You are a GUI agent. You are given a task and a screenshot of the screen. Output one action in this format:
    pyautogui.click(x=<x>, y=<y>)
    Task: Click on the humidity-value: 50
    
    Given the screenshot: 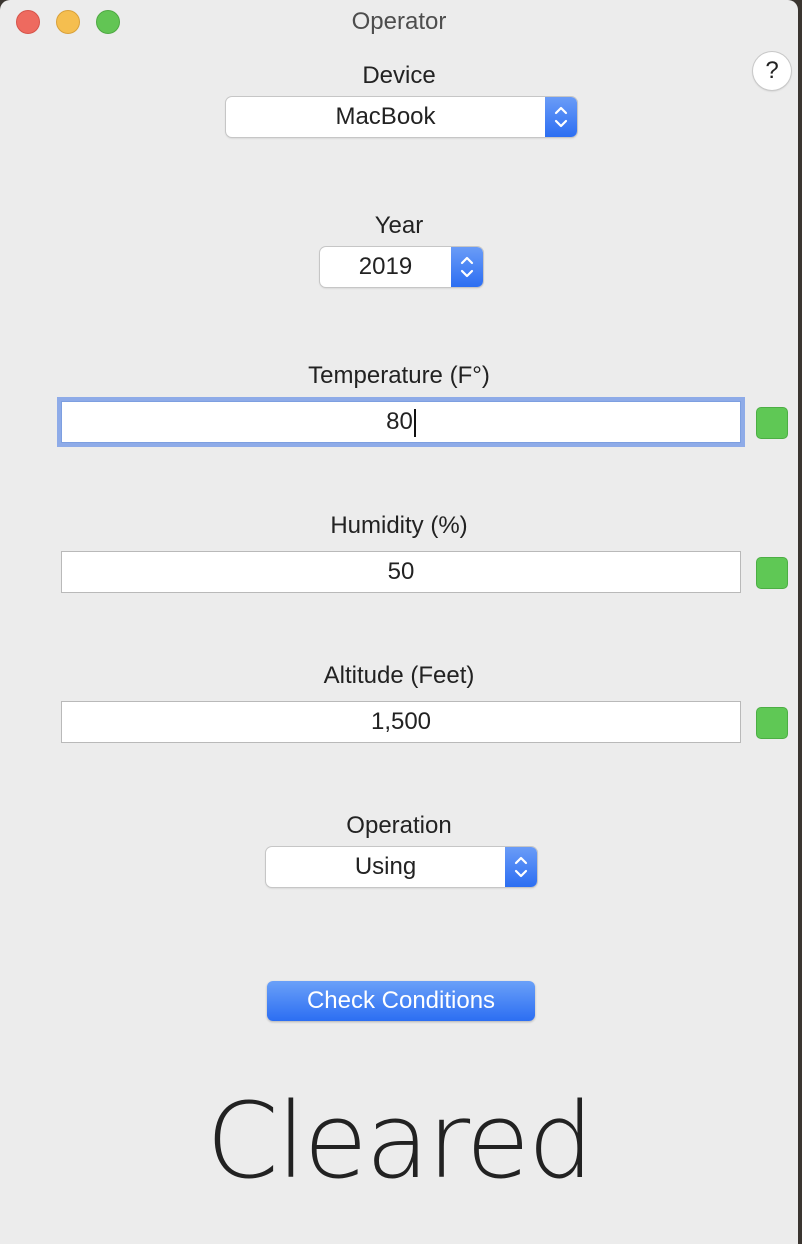 What is the action you would take?
    pyautogui.click(x=401, y=571)
    